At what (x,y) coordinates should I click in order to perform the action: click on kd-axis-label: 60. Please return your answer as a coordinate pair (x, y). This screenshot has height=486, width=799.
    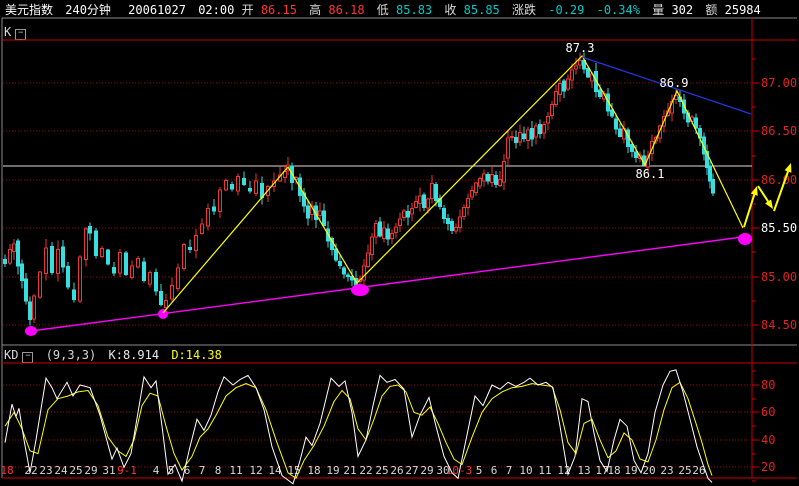
    Looking at the image, I should click on (768, 412).